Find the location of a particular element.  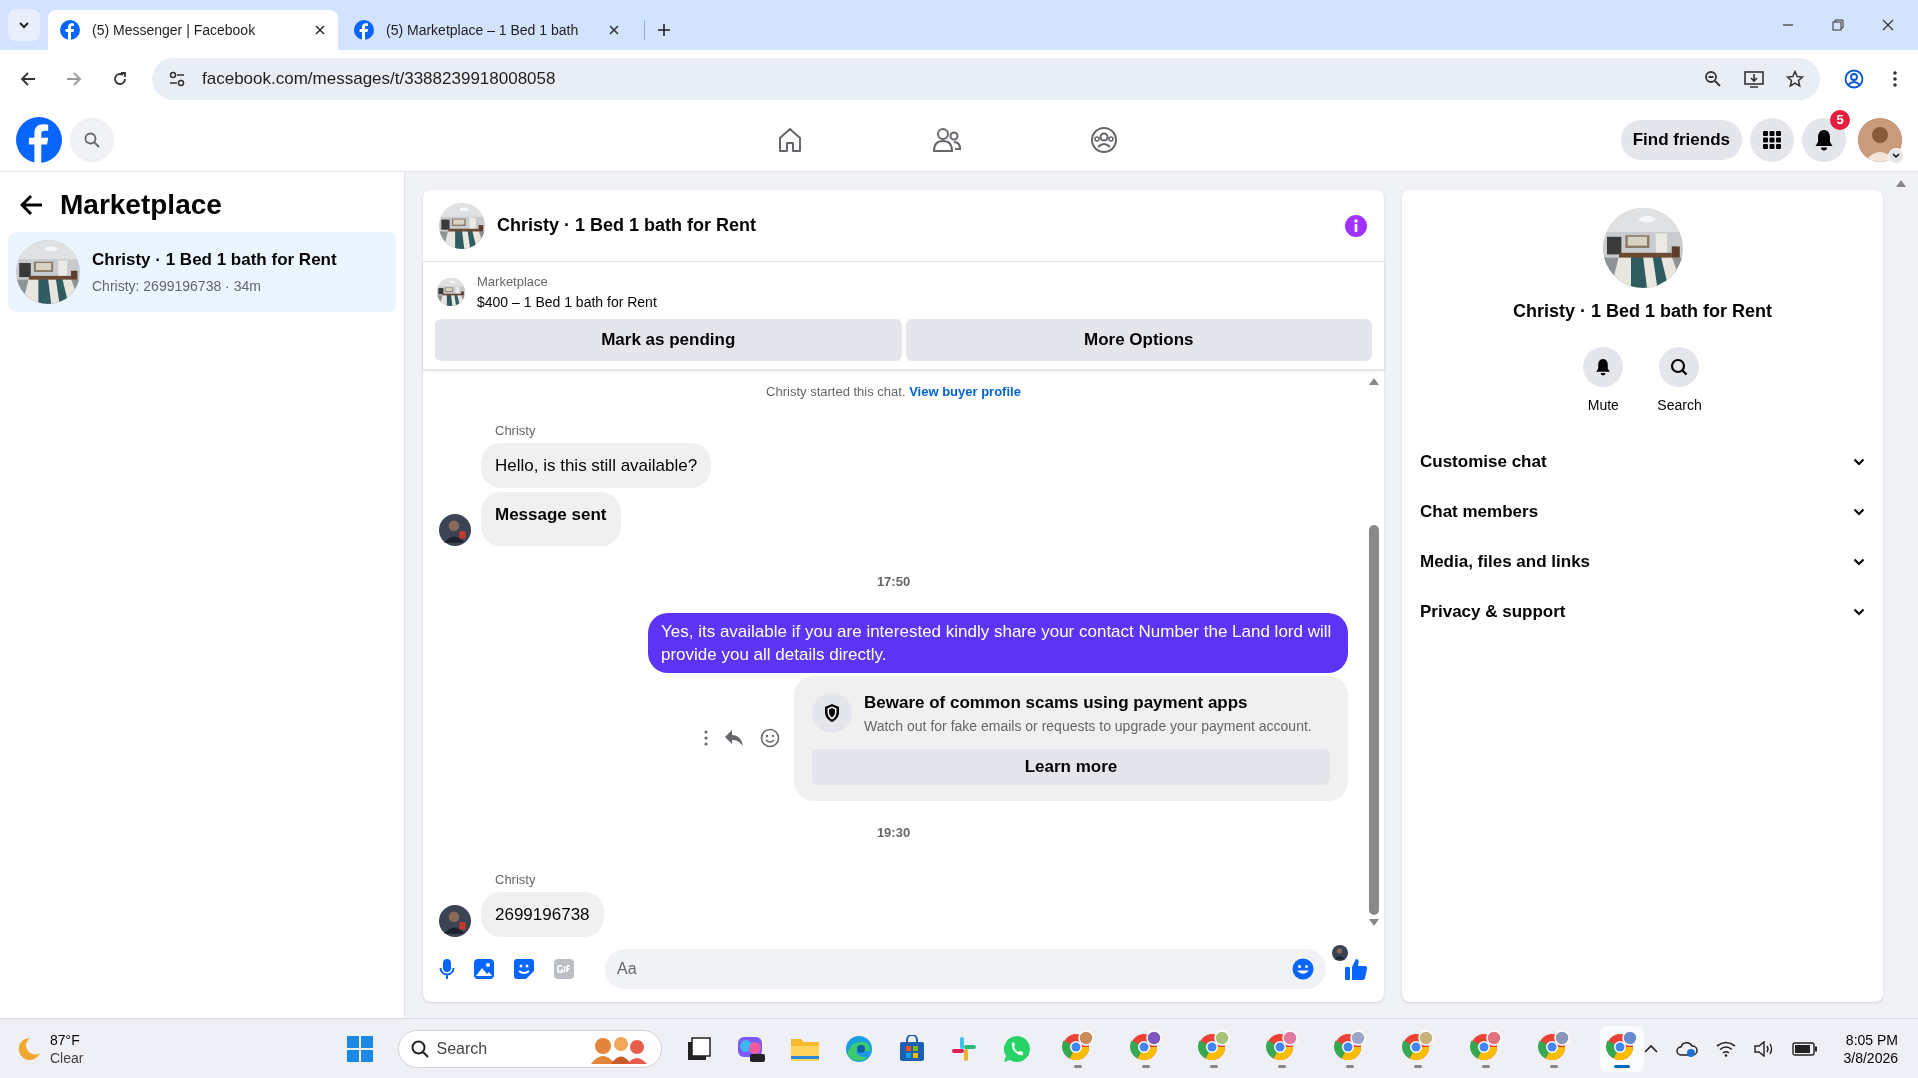

forward-arrow-icon is located at coordinates (74, 79).